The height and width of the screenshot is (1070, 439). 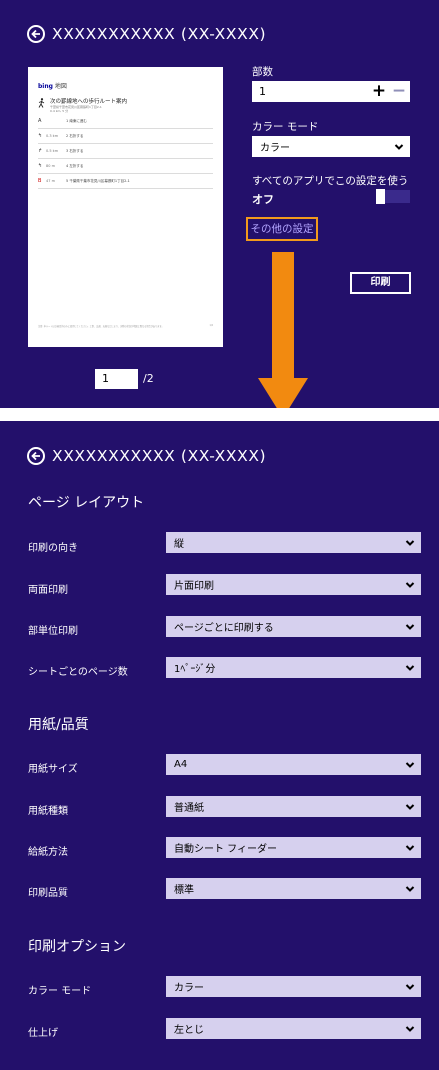 I want to click on pages-per-sheet-select: 1ﾍﾟｰｼﾞ分, so click(x=293, y=667).